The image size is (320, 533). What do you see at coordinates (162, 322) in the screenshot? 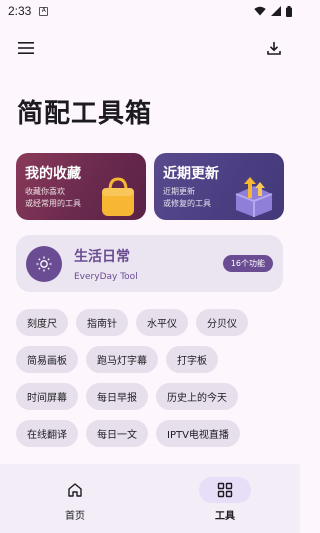
I see `tool-chip-level: 水平仪` at bounding box center [162, 322].